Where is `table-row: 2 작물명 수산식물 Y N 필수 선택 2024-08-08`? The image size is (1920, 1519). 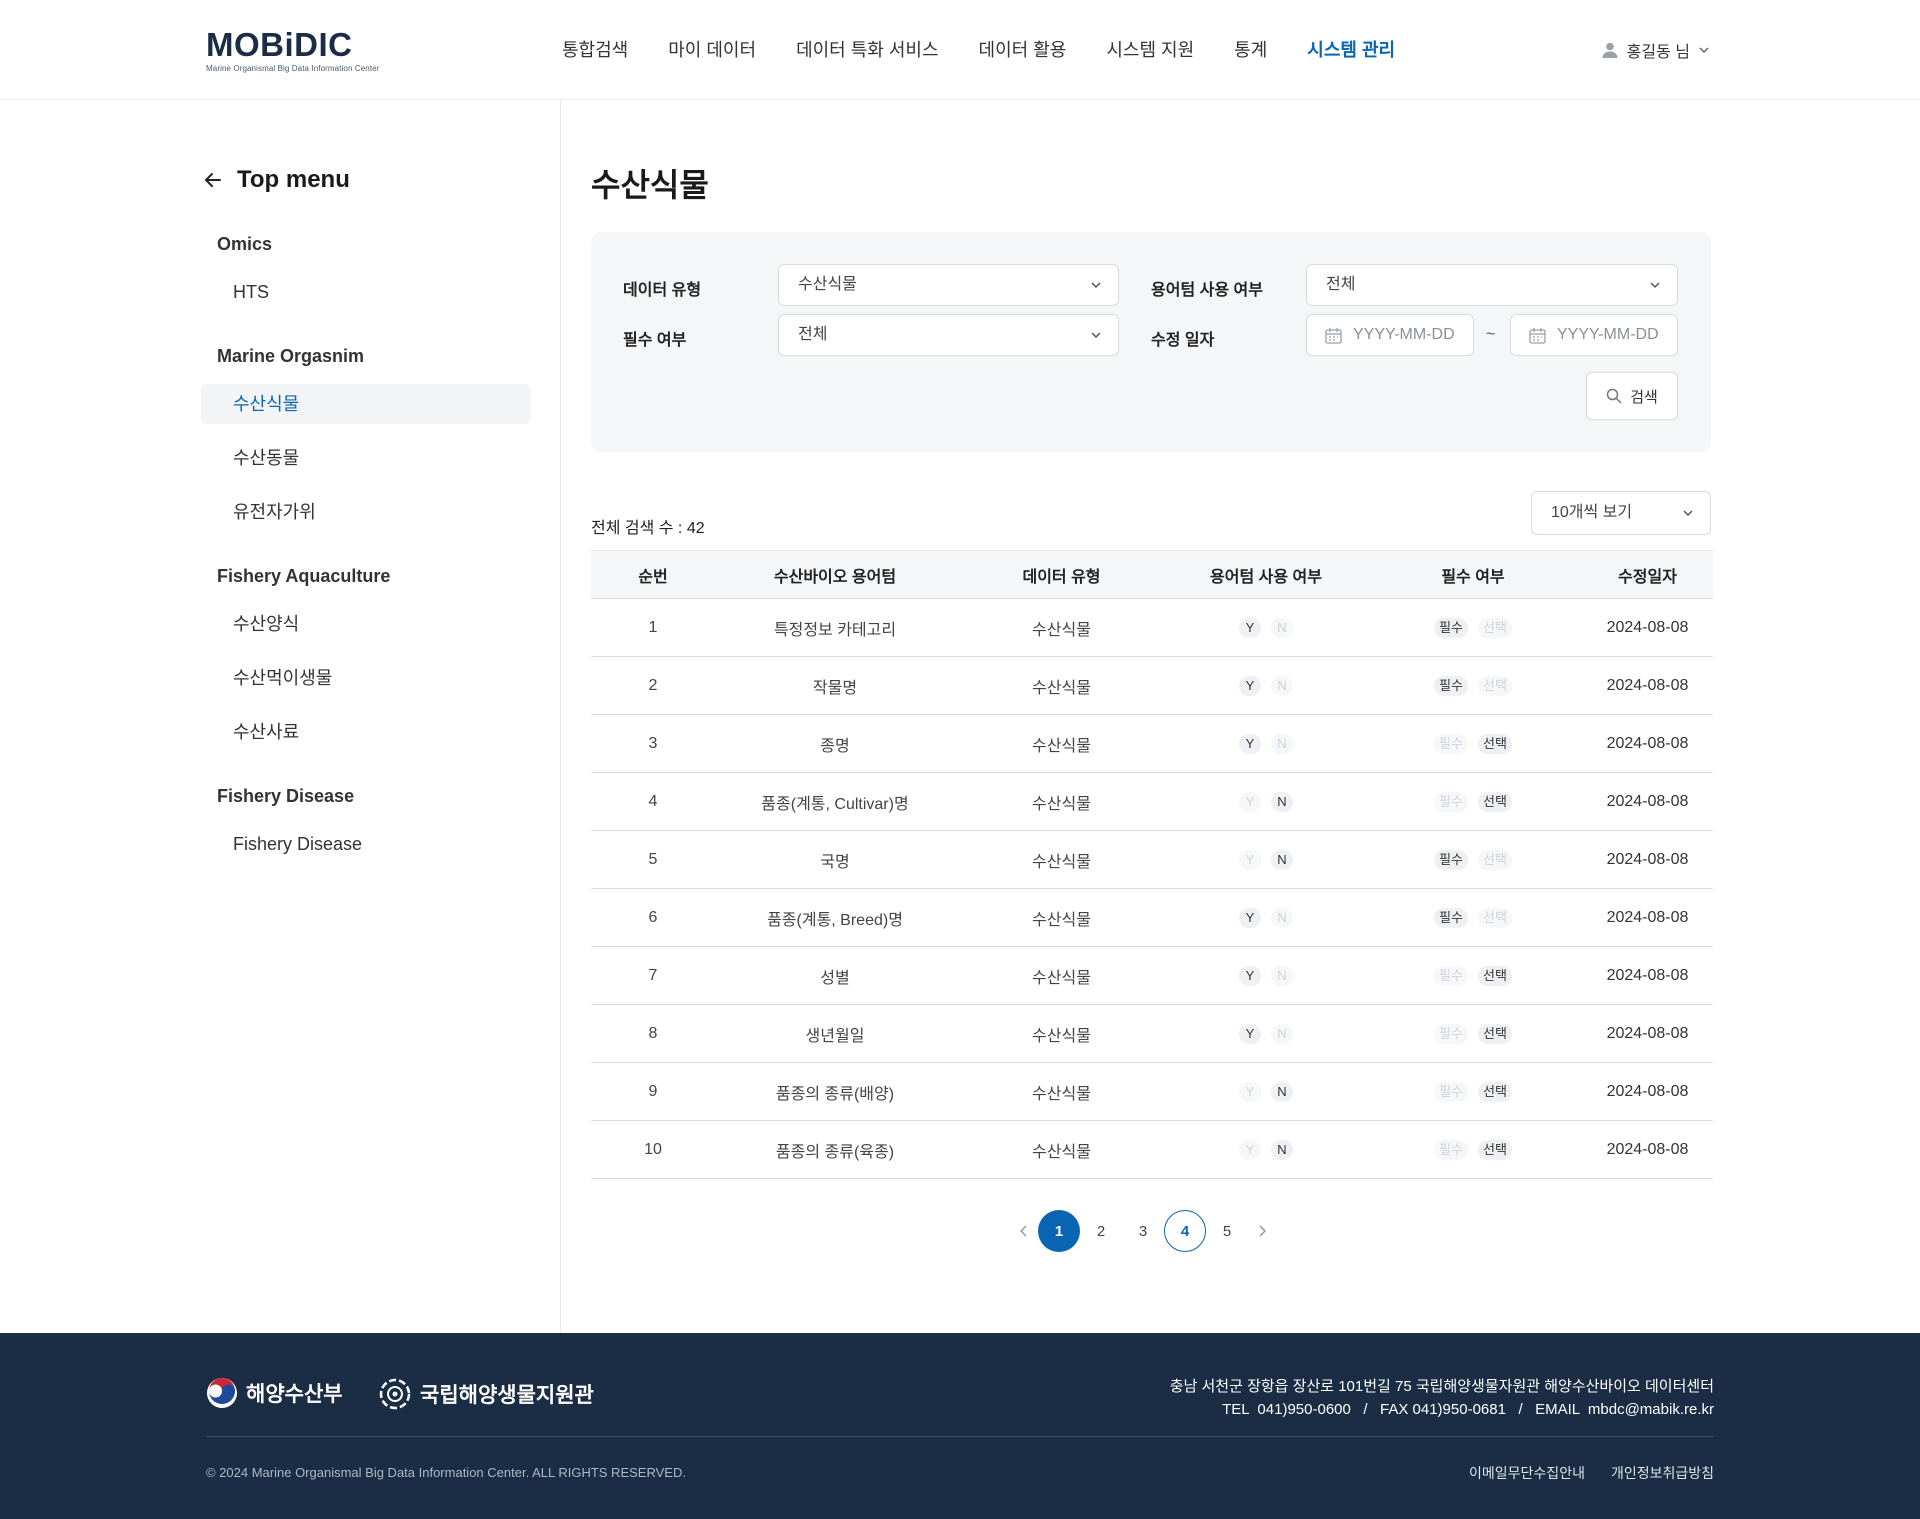
table-row: 2 작물명 수산식물 Y N 필수 선택 2024-08-08 is located at coordinates (1152, 685).